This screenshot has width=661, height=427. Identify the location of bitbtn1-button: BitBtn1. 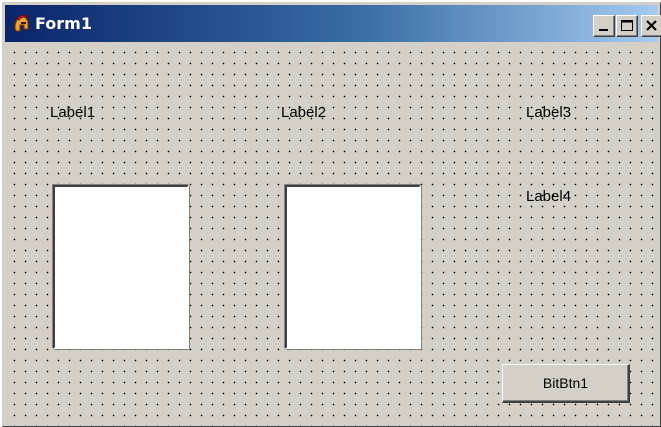
(566, 383).